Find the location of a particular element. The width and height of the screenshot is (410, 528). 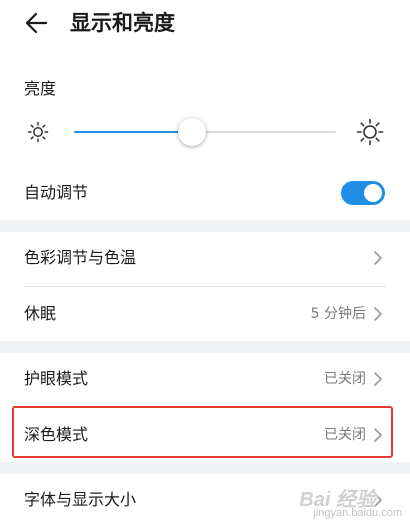

back-arrow-icon is located at coordinates (37, 23).